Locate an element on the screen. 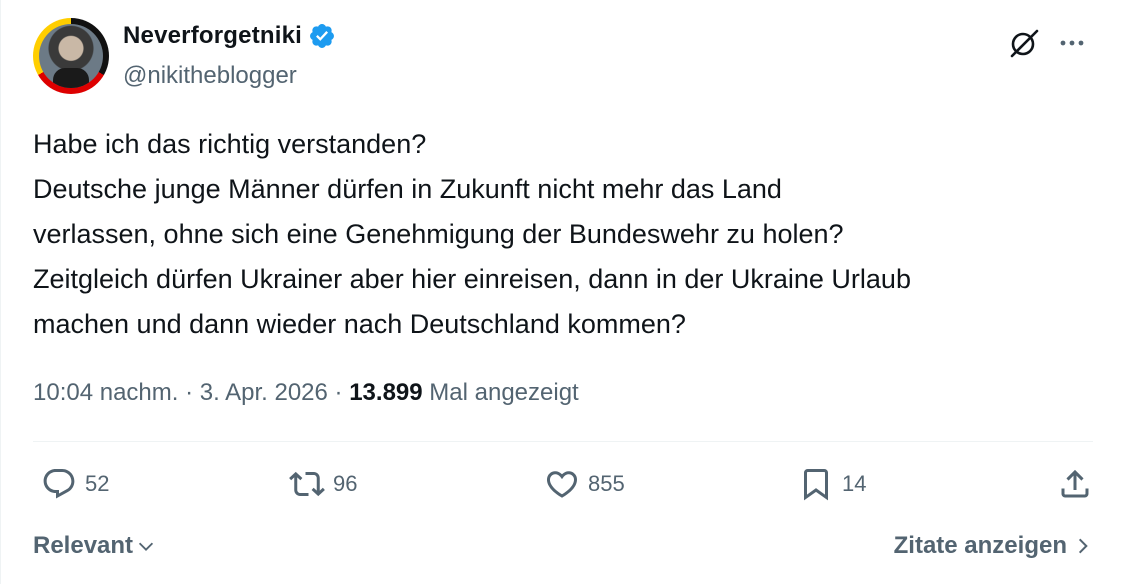 The height and width of the screenshot is (584, 1121). bookmark-count: 14 is located at coordinates (854, 483).